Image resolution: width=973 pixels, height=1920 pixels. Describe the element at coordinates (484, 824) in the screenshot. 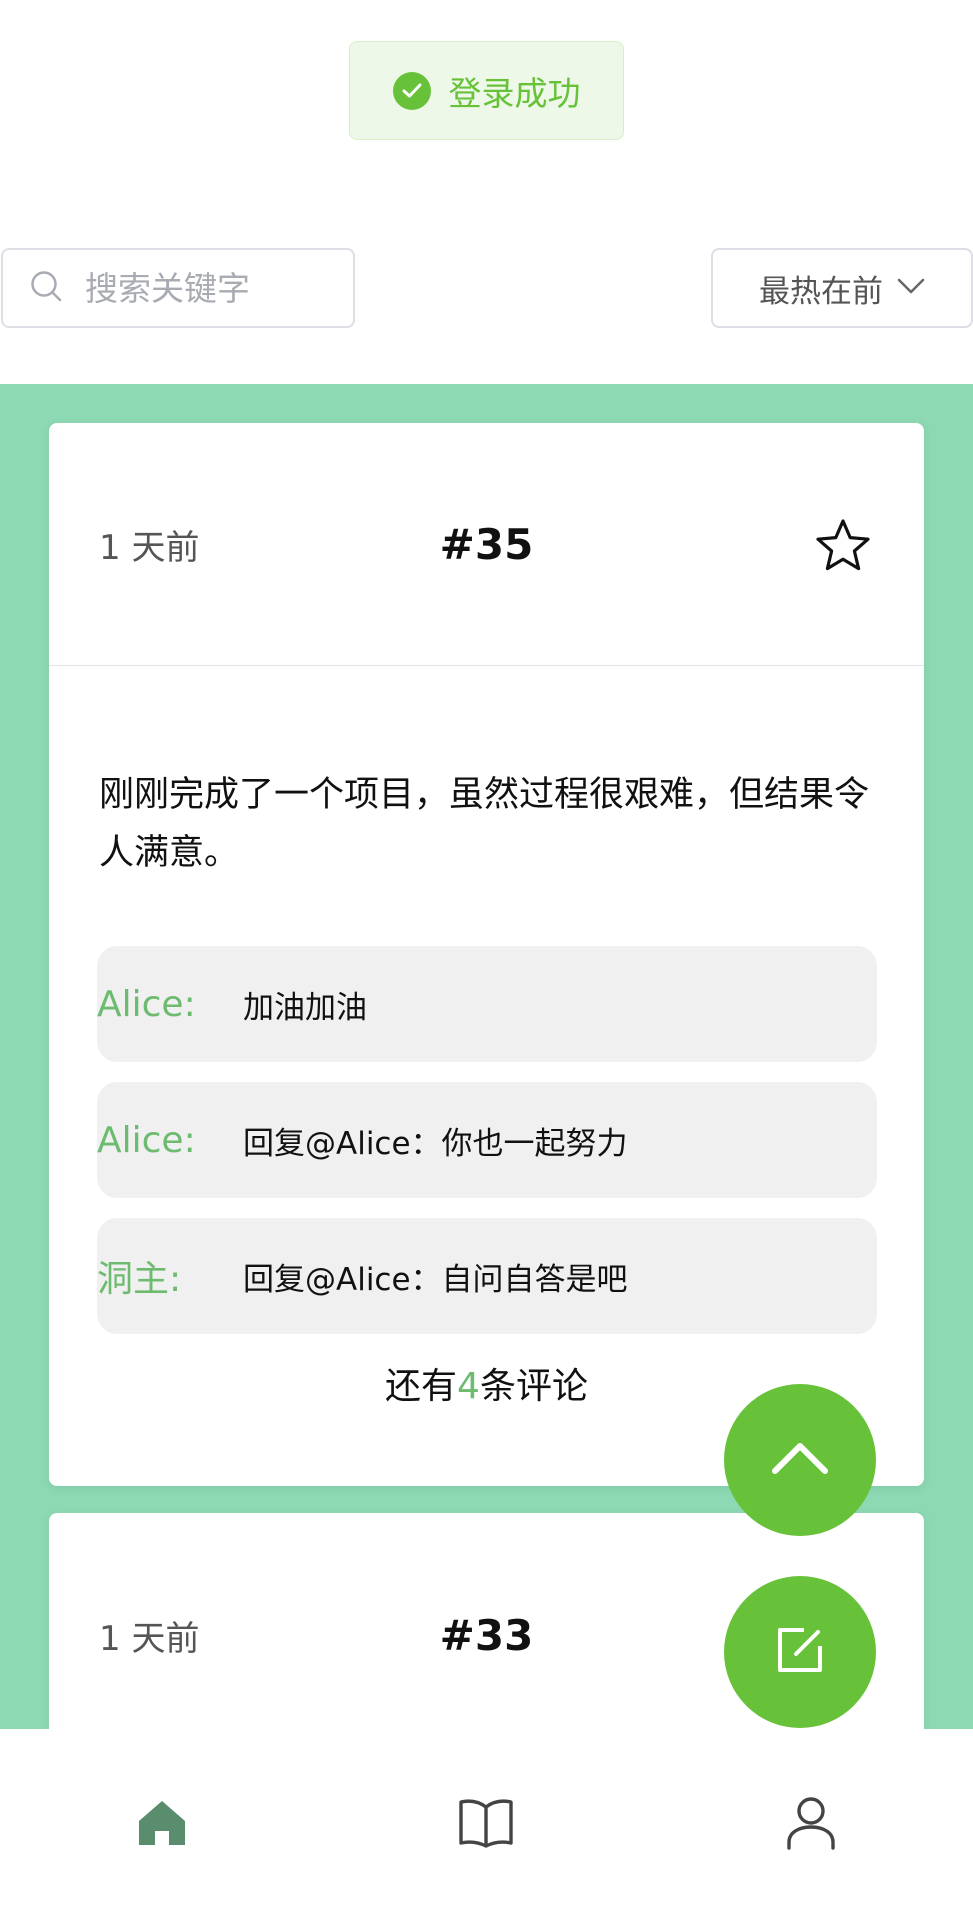

I see `post-content: 刚刚完成了一个项目，虽然过程很艰难，但结果令人满意。` at that location.